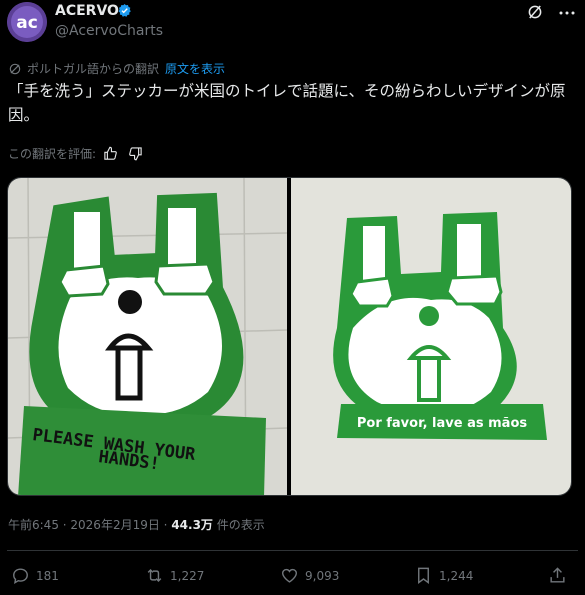  I want to click on rate-translation: この翻訳を評価:, so click(75, 153).